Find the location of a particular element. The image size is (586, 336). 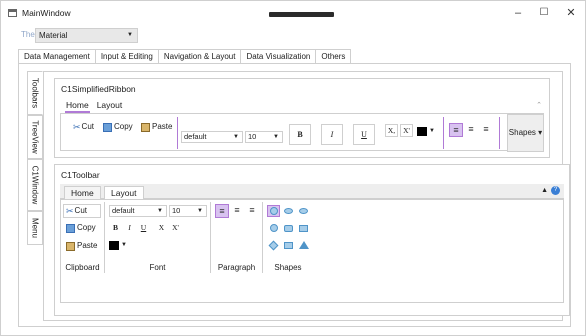

toolbar-align-center-button: ≡ is located at coordinates (237, 211).